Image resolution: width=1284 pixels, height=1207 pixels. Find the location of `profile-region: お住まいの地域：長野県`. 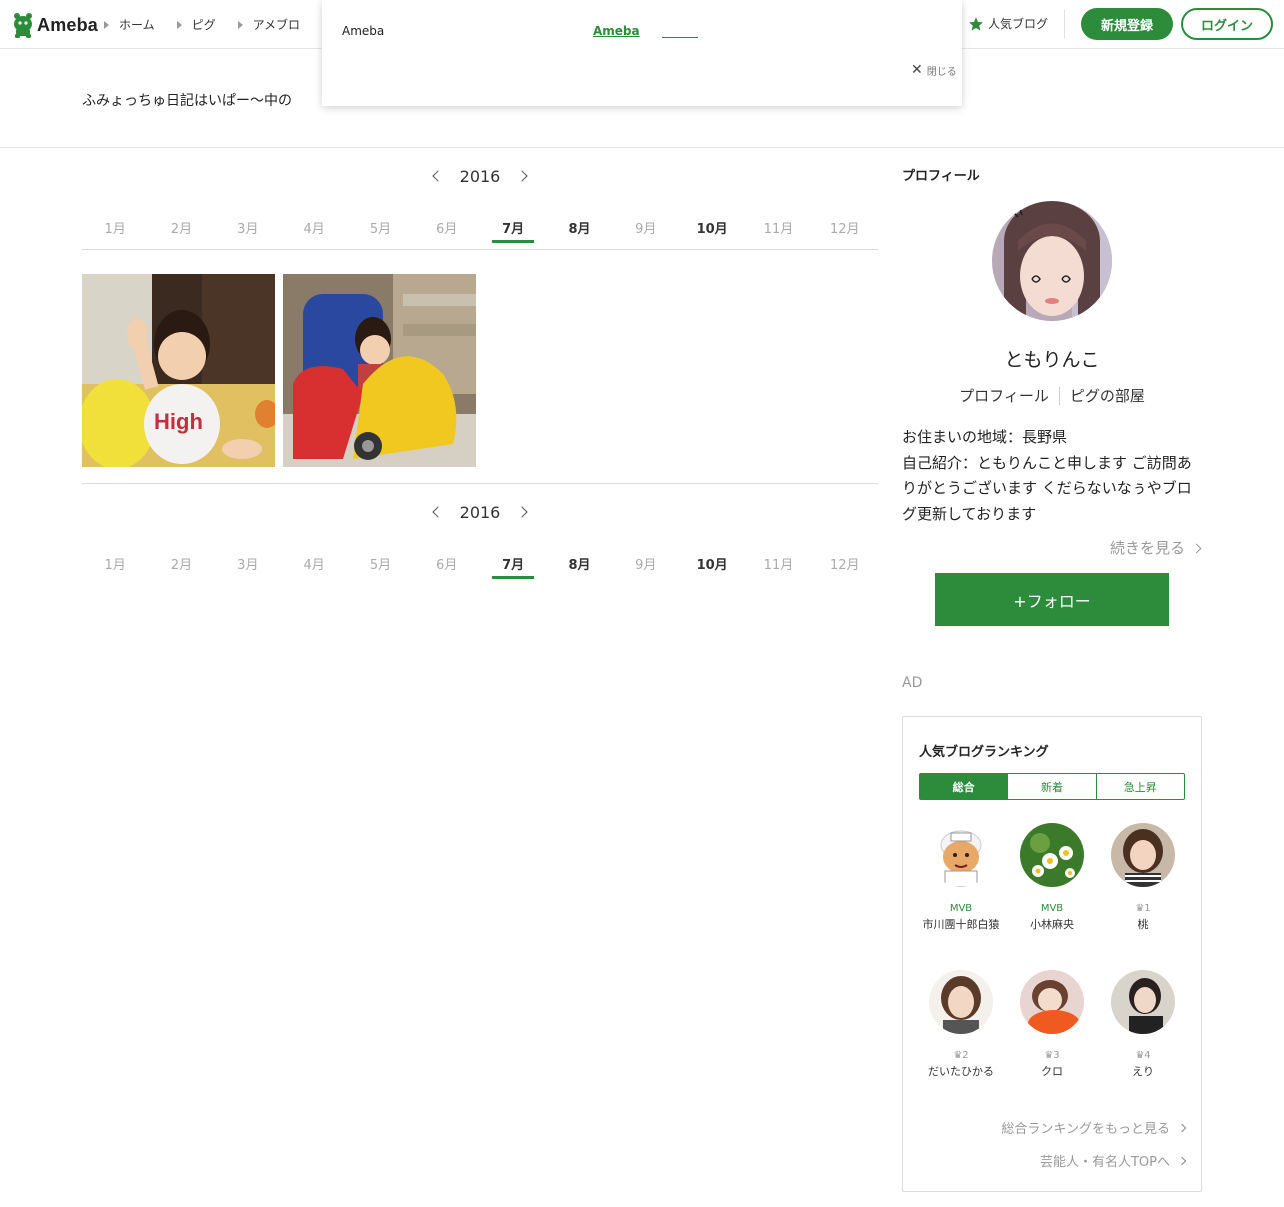

profile-region: お住まいの地域：長野県 is located at coordinates (985, 437).